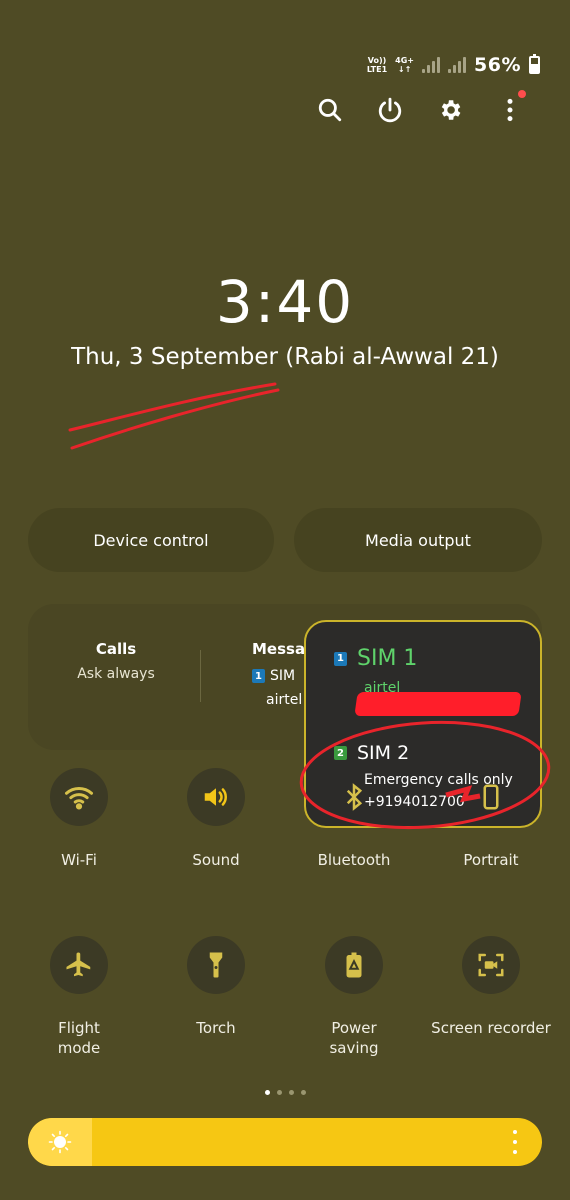 The width and height of the screenshot is (570, 1200). Describe the element at coordinates (491, 1028) in the screenshot. I see `tile-label: Screen recorder` at that location.